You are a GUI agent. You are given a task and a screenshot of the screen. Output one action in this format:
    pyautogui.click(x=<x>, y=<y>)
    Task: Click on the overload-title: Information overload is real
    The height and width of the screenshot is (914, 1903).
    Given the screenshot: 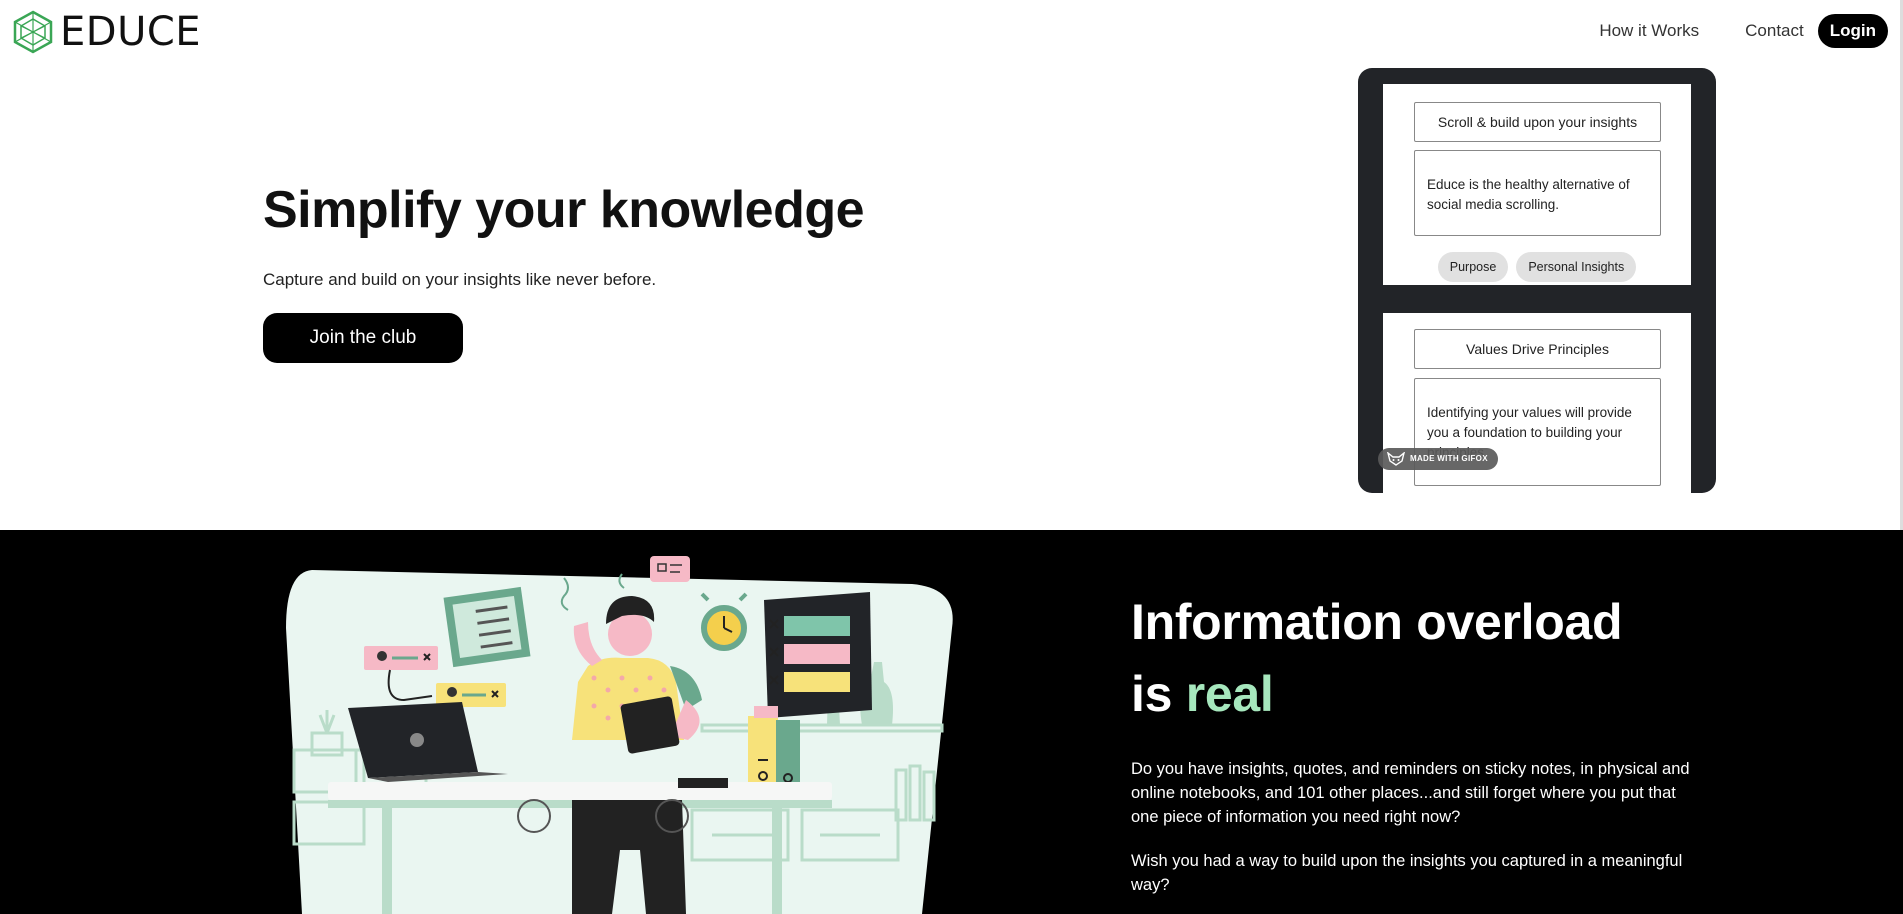 What is the action you would take?
    pyautogui.click(x=1377, y=658)
    